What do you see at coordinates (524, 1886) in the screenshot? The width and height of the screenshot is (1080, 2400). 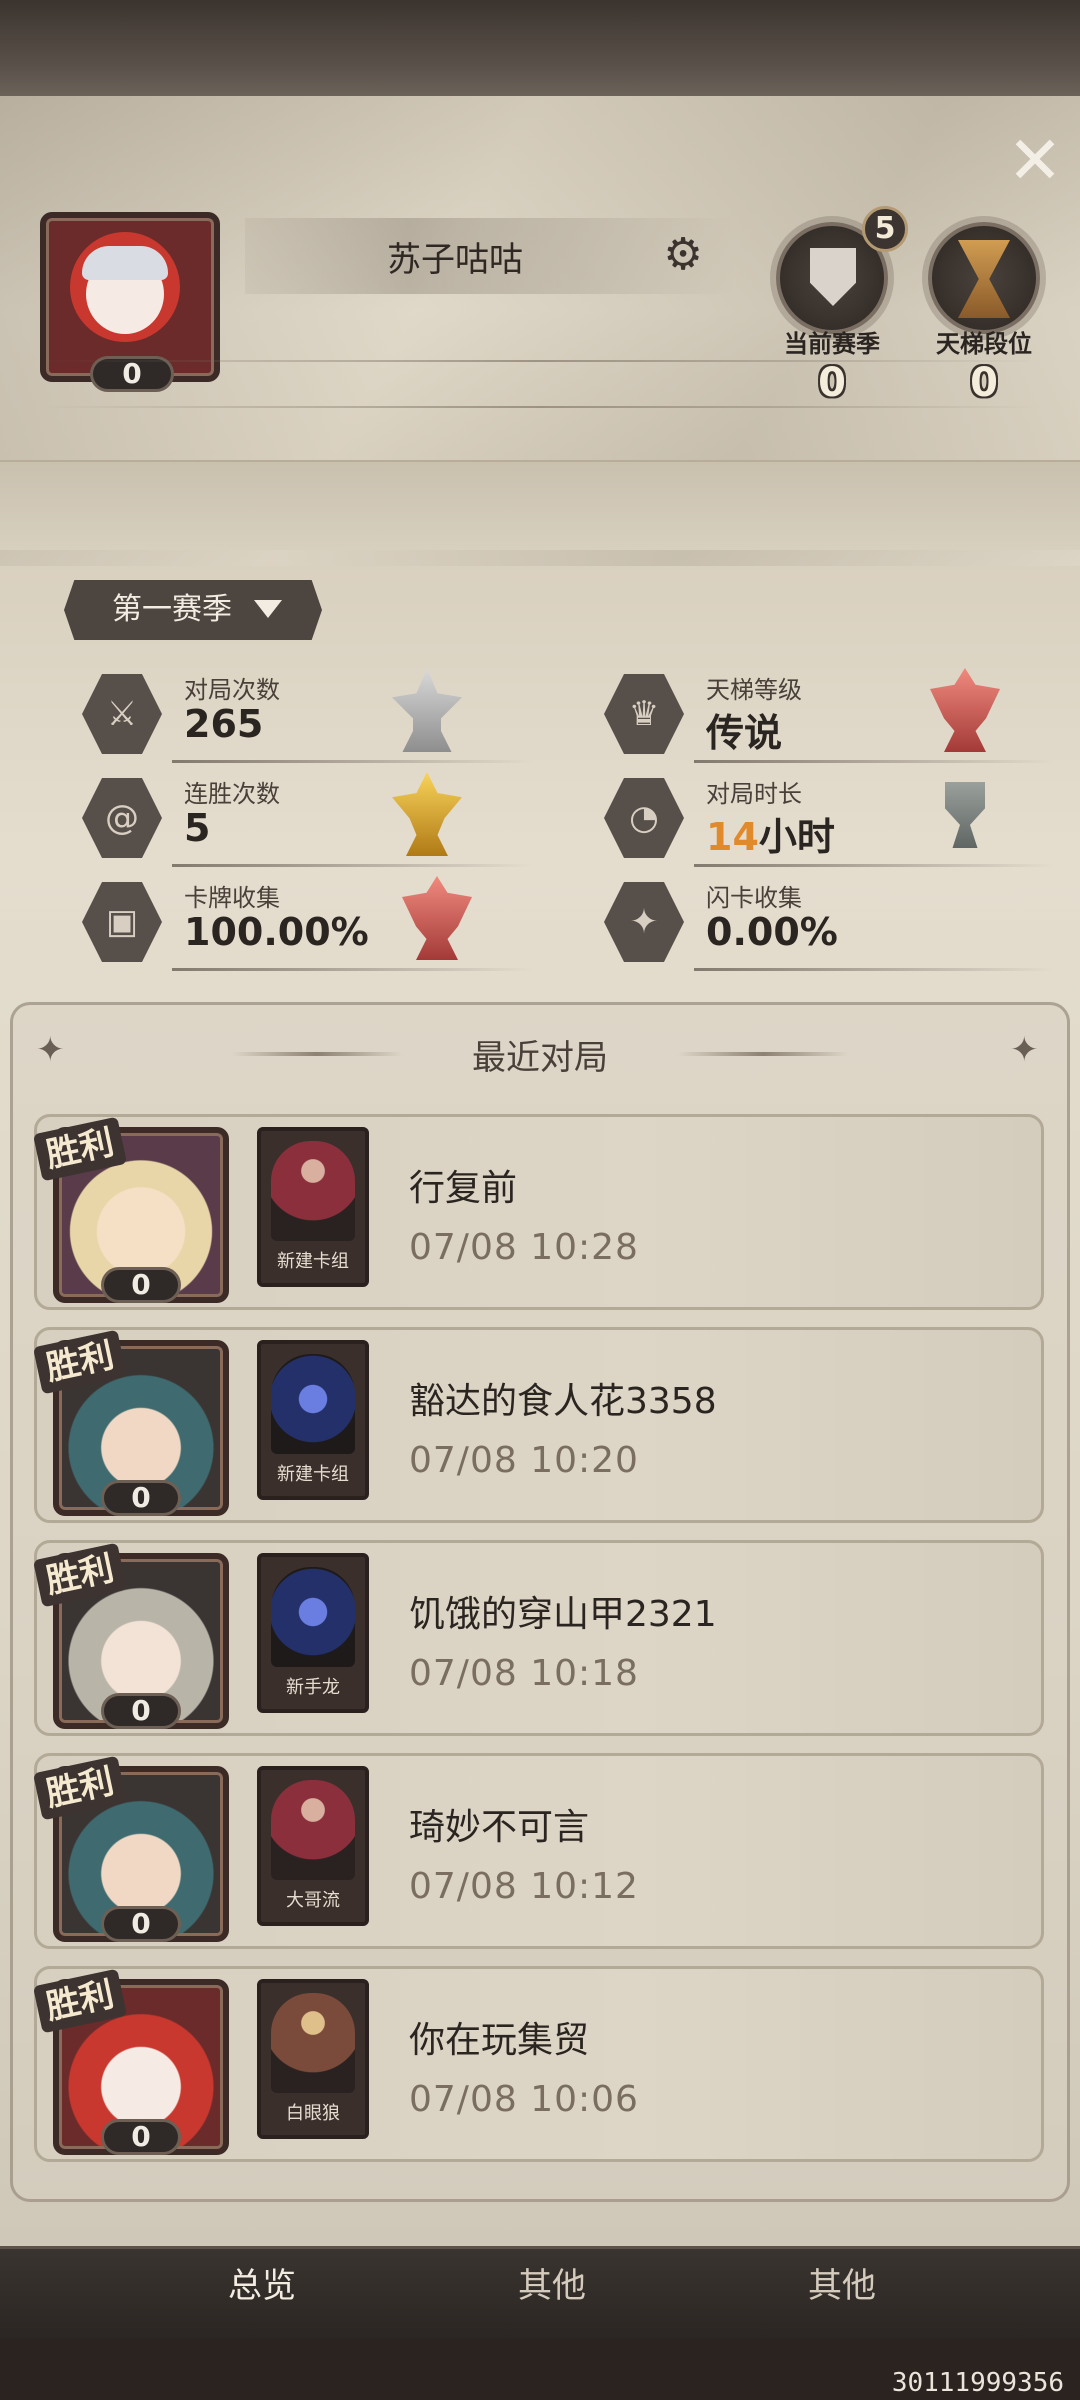 I see `match-time: 07/08 10:12` at bounding box center [524, 1886].